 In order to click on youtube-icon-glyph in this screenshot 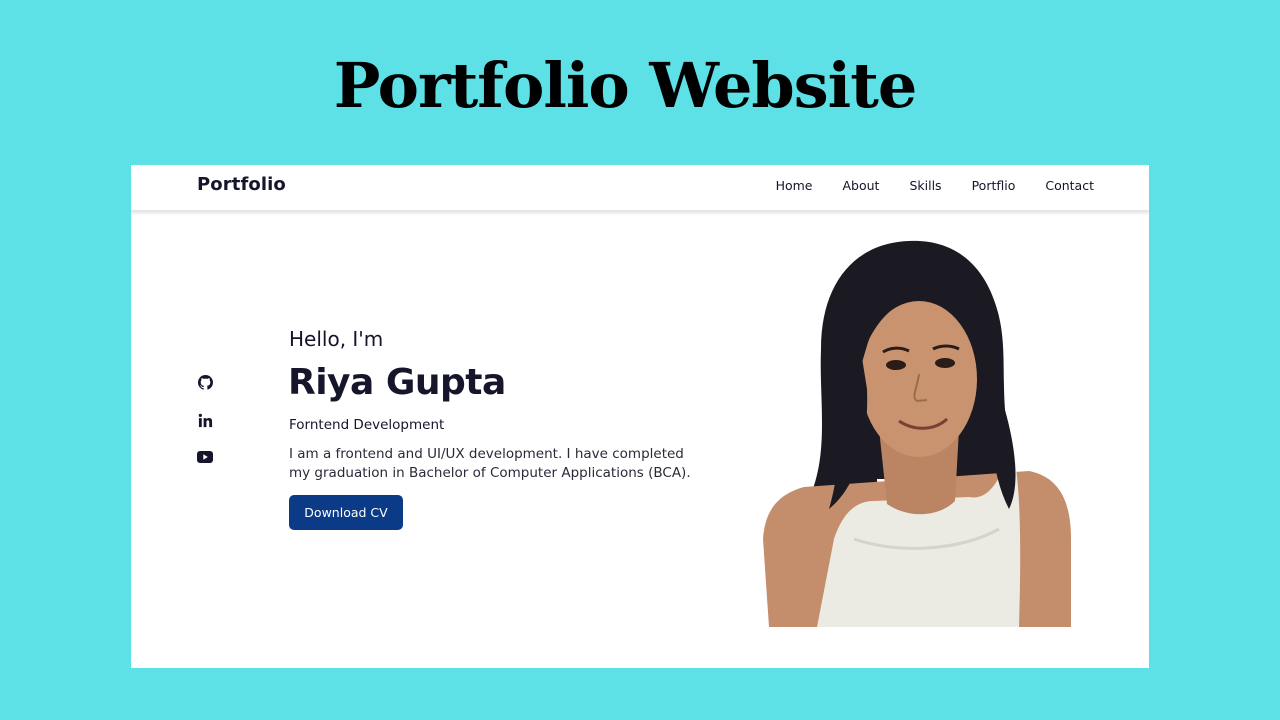, I will do `click(205, 457)`.